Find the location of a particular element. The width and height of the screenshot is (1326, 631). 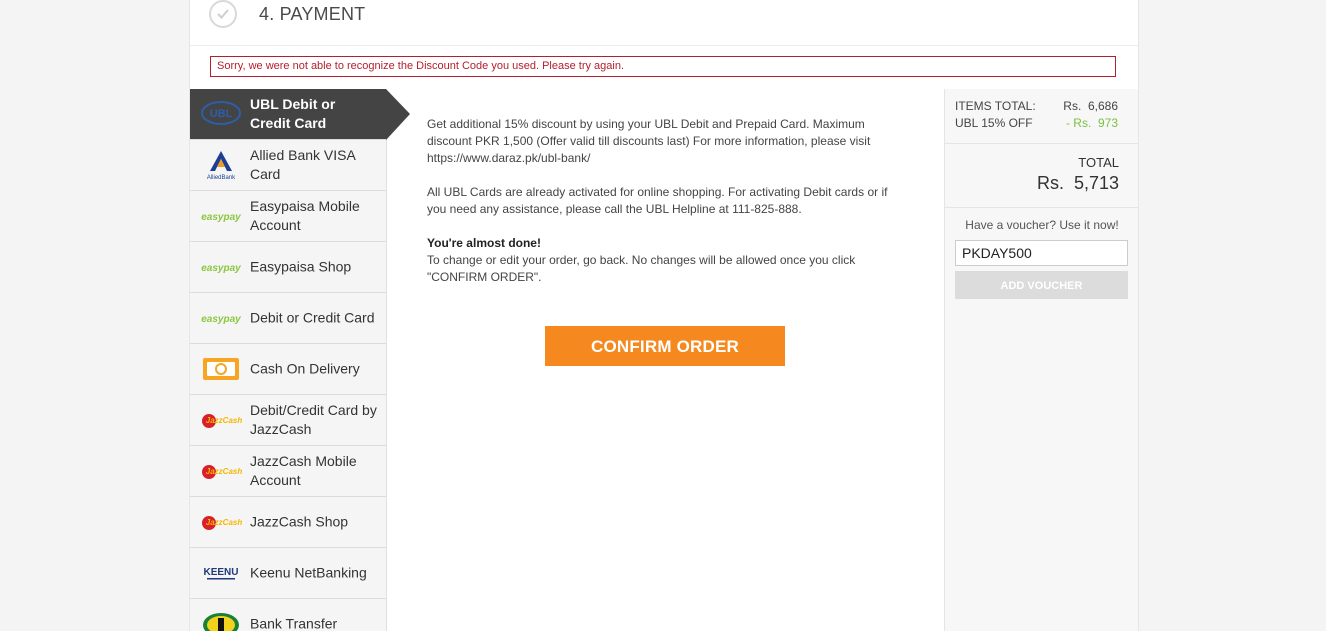

total-label: TOTAL is located at coordinates (1098, 162).